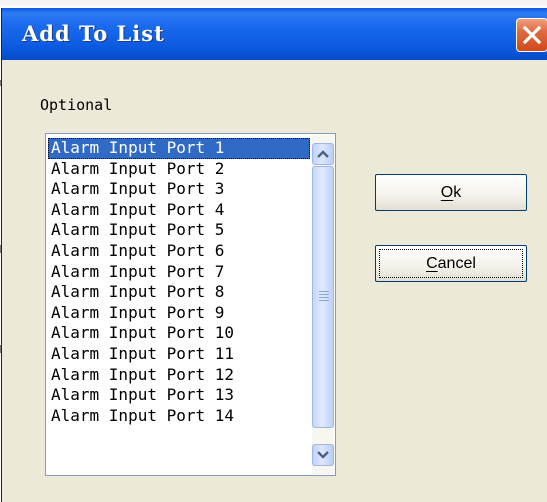 This screenshot has height=502, width=547. Describe the element at coordinates (179, 230) in the screenshot. I see `list-item: Alarm Input Port 5` at that location.